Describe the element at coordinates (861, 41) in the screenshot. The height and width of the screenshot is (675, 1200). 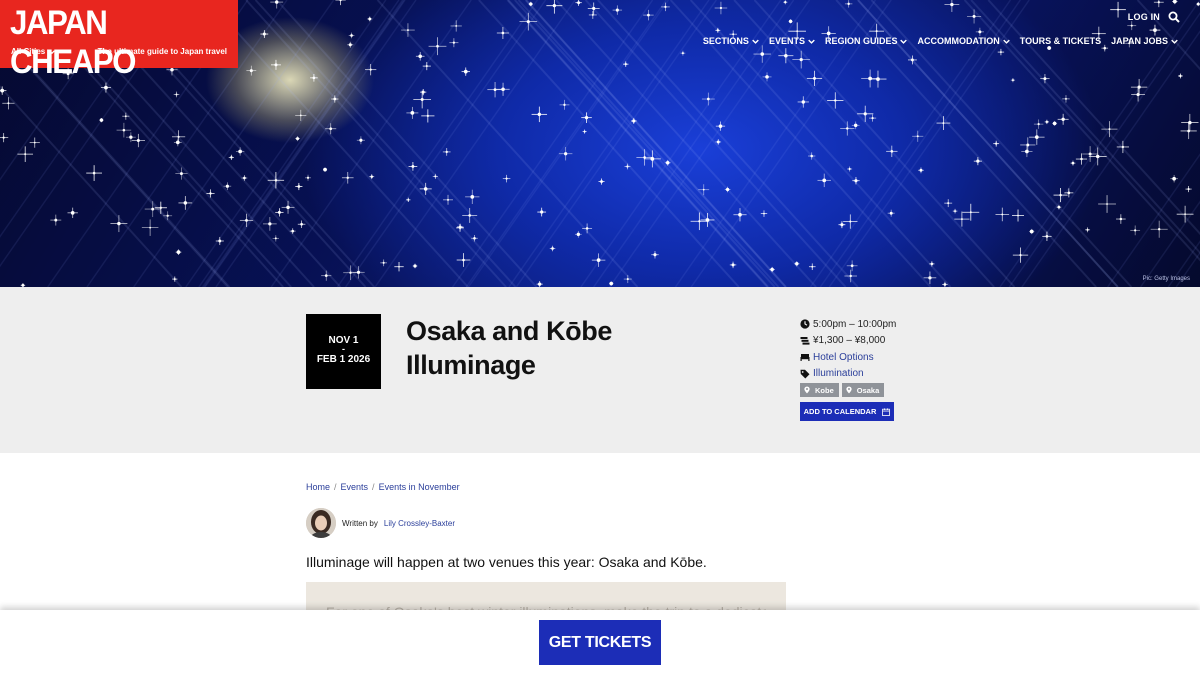
I see `nav-item-label: REGION GUIDES` at that location.